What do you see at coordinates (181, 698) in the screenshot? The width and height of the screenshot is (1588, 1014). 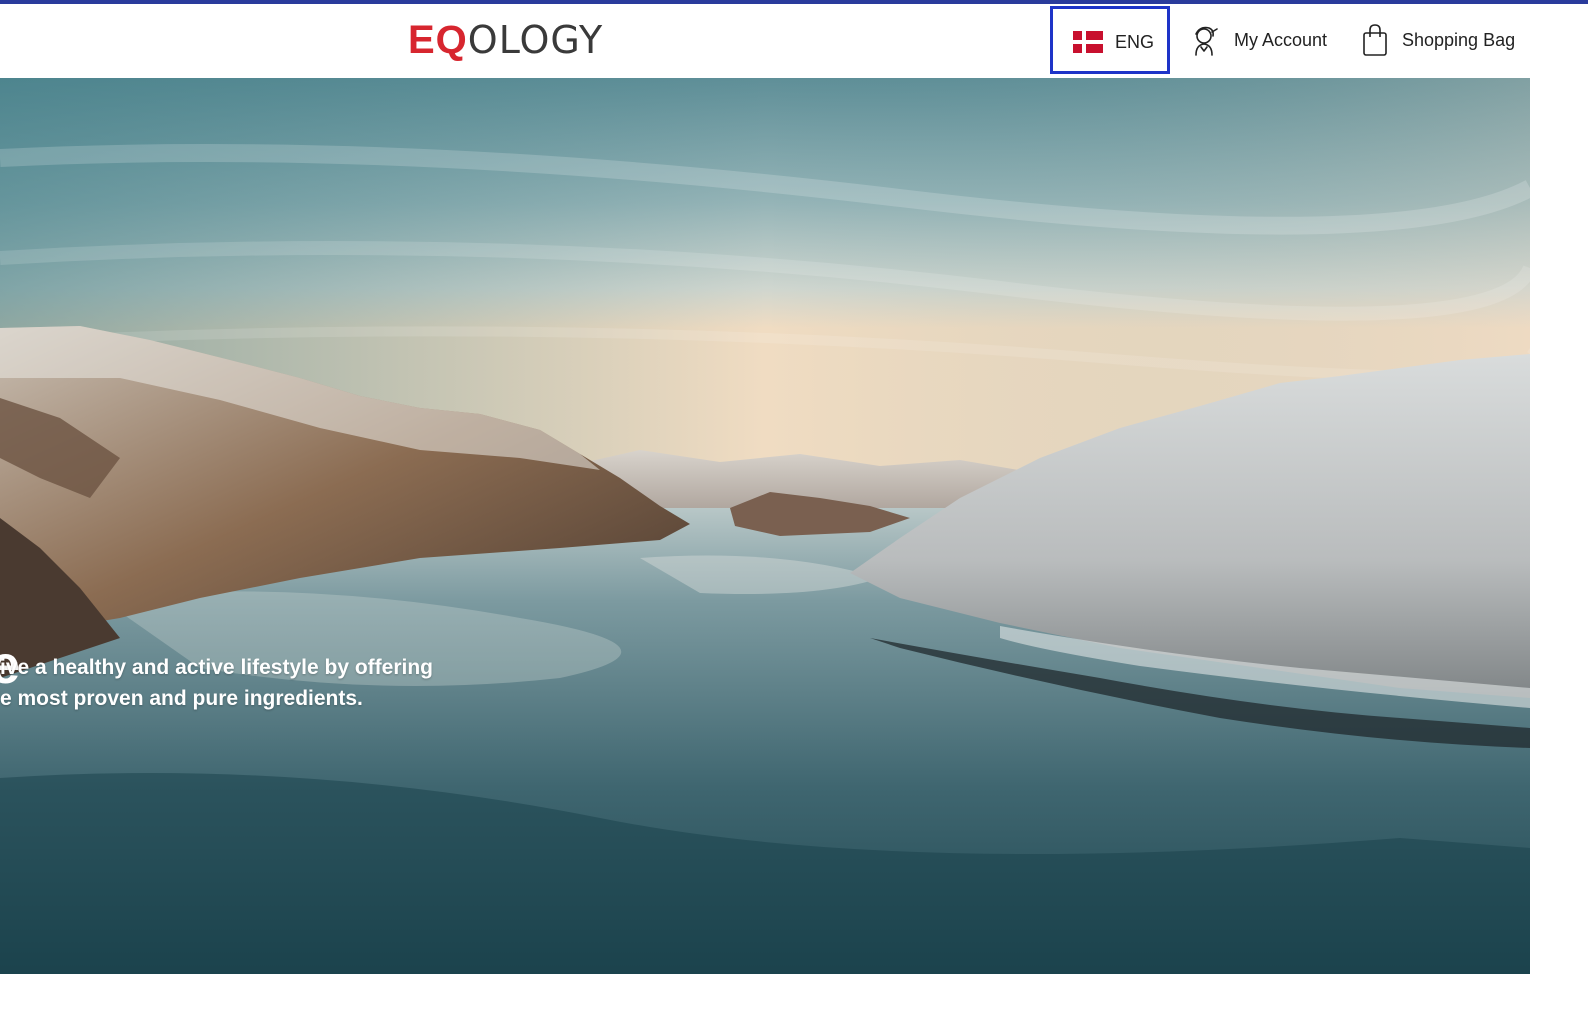 I see `hero-description-line-2: e most proven and pure ingredients.` at bounding box center [181, 698].